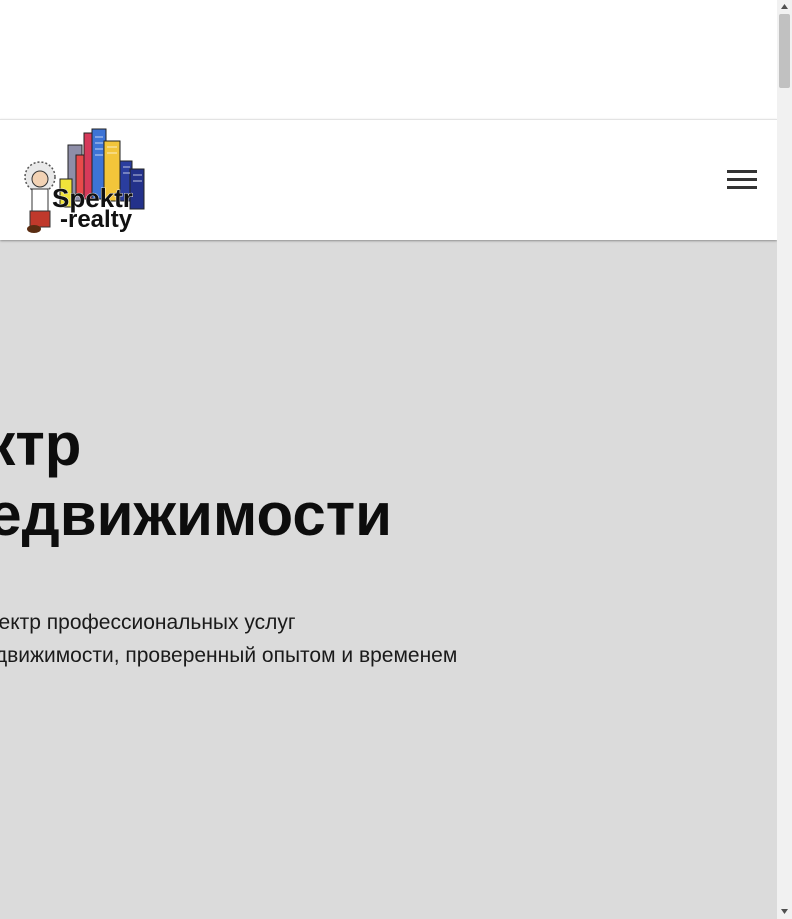 The image size is (792, 919). What do you see at coordinates (784, 912) in the screenshot?
I see `scroll-down-arrow-icon` at bounding box center [784, 912].